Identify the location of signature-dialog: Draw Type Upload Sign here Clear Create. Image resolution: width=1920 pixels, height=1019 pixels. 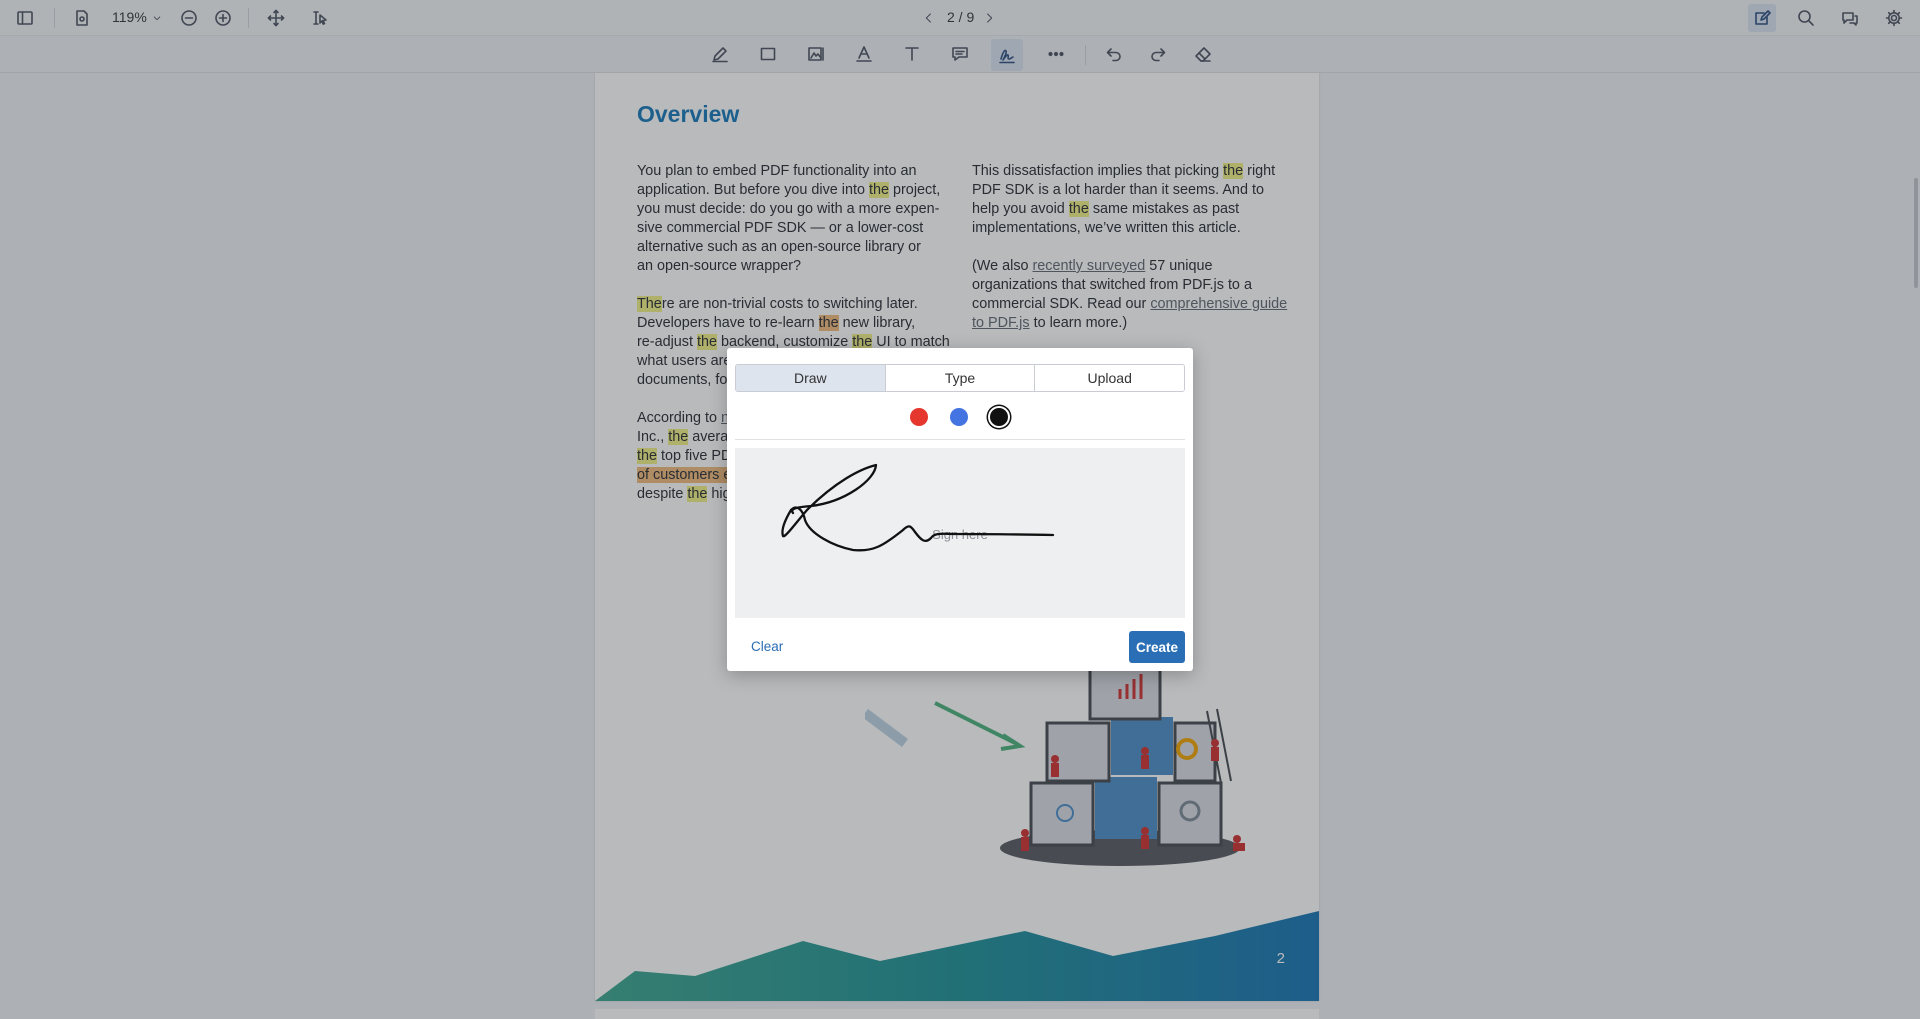
(960, 509).